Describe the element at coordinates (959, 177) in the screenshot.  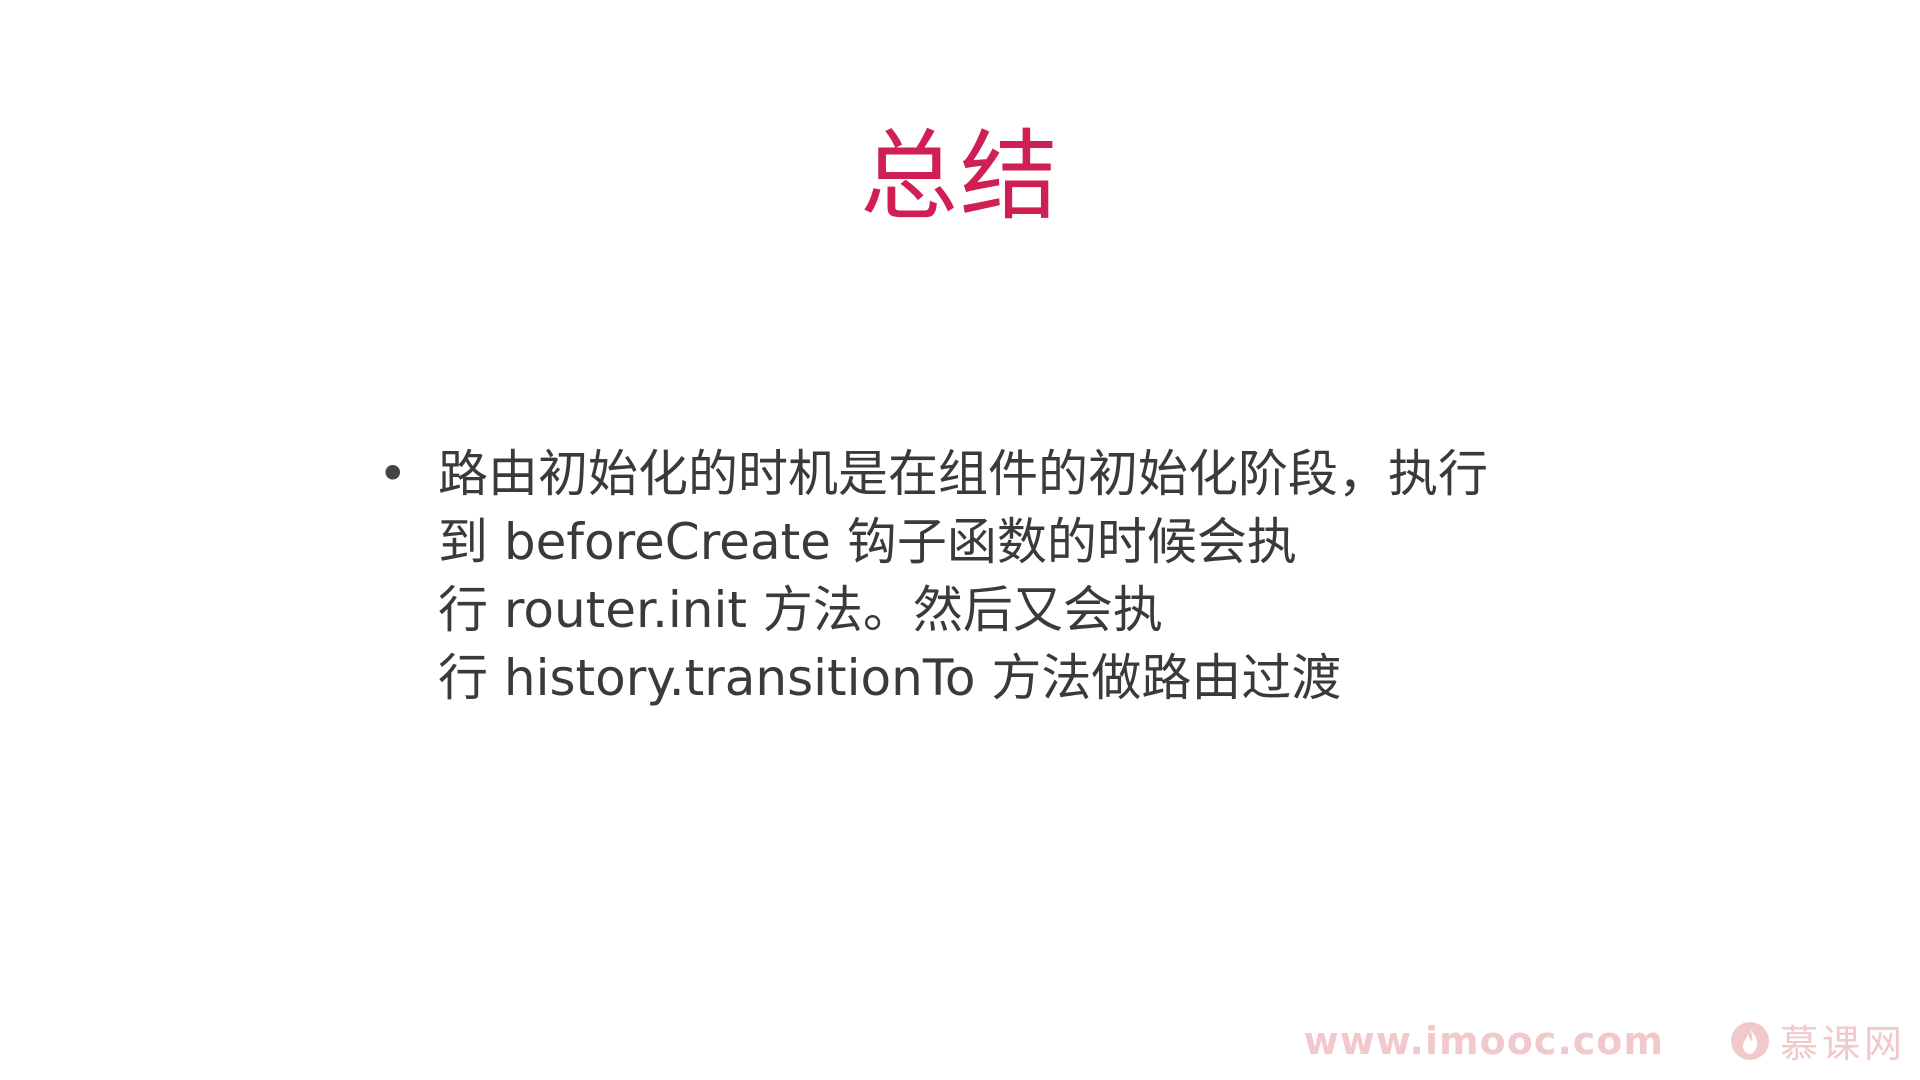
I see `slide-title: 总结` at that location.